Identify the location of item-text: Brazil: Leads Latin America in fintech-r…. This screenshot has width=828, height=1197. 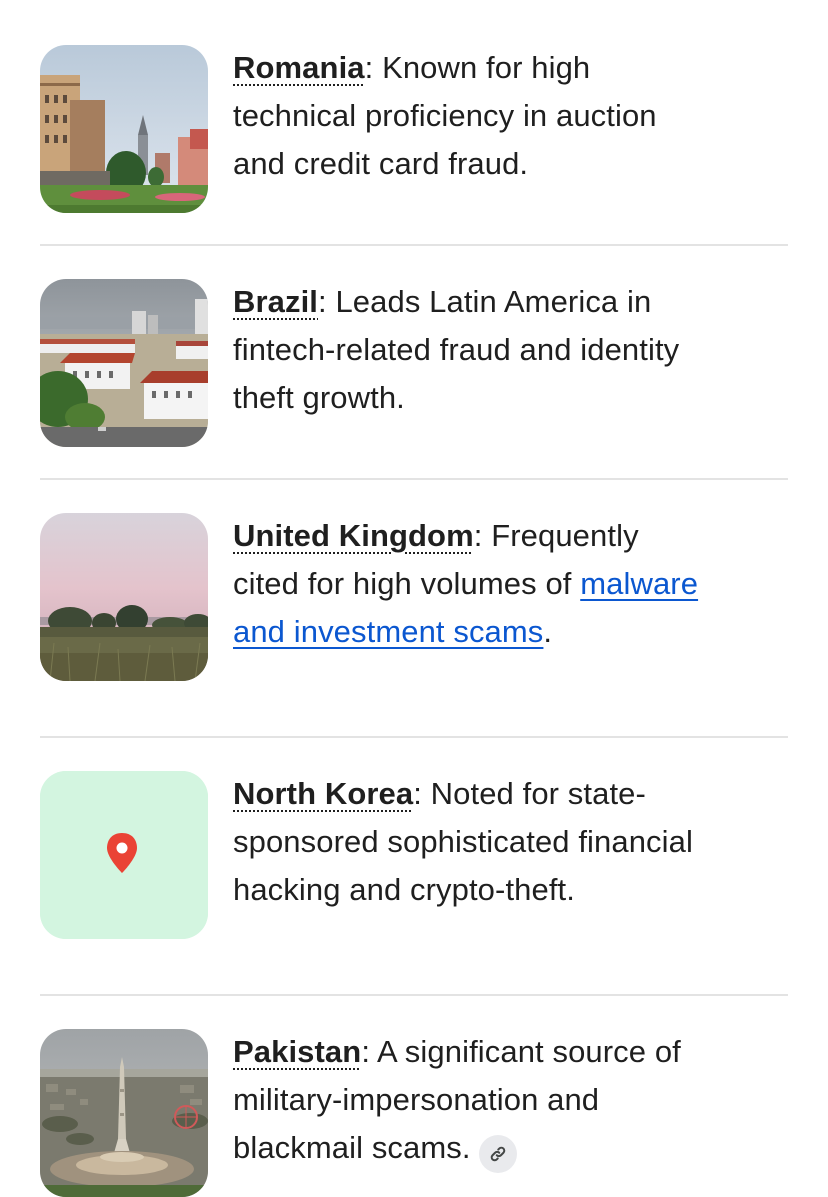
(456, 349).